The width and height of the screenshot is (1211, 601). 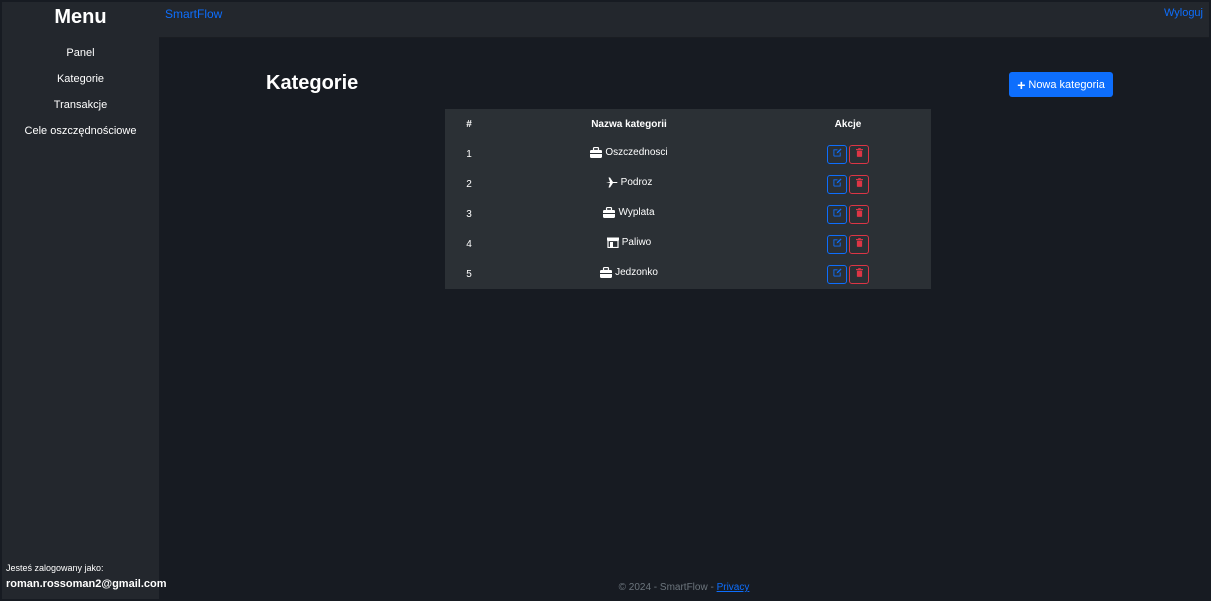 What do you see at coordinates (1021, 84) in the screenshot?
I see `plus-icon: +` at bounding box center [1021, 84].